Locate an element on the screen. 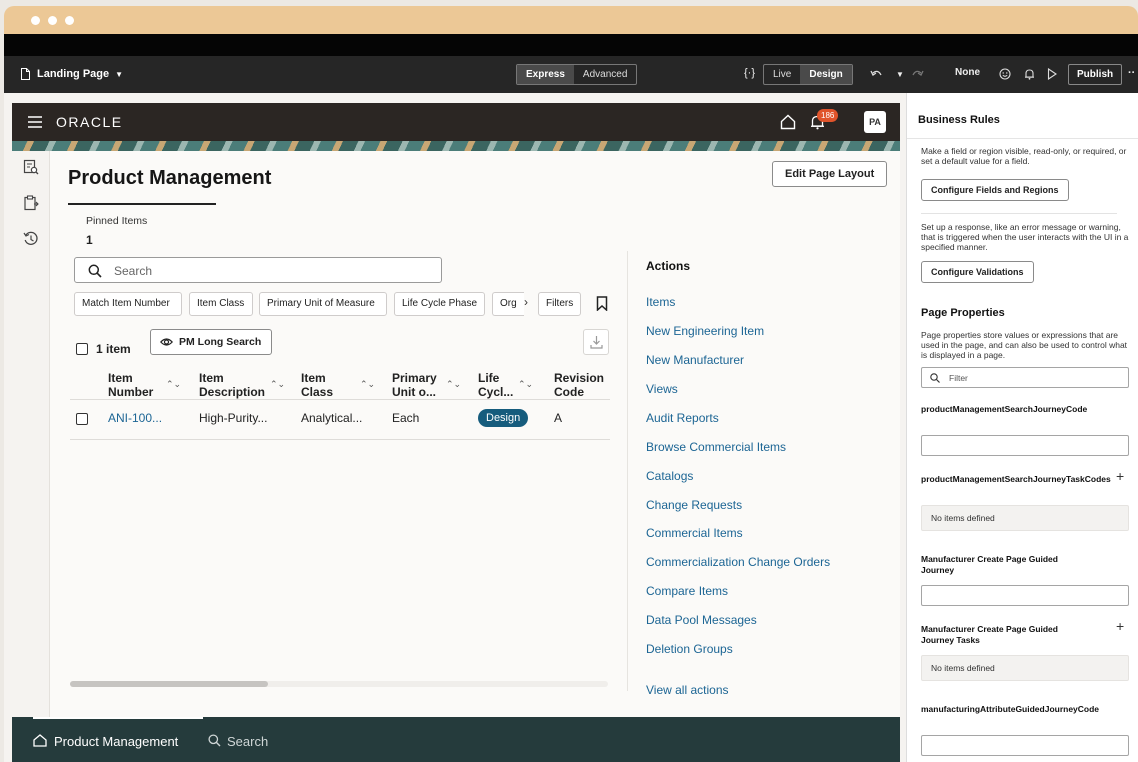 The width and height of the screenshot is (1138, 762). action-link-deletion-groups: Deletion Groups is located at coordinates (689, 649).